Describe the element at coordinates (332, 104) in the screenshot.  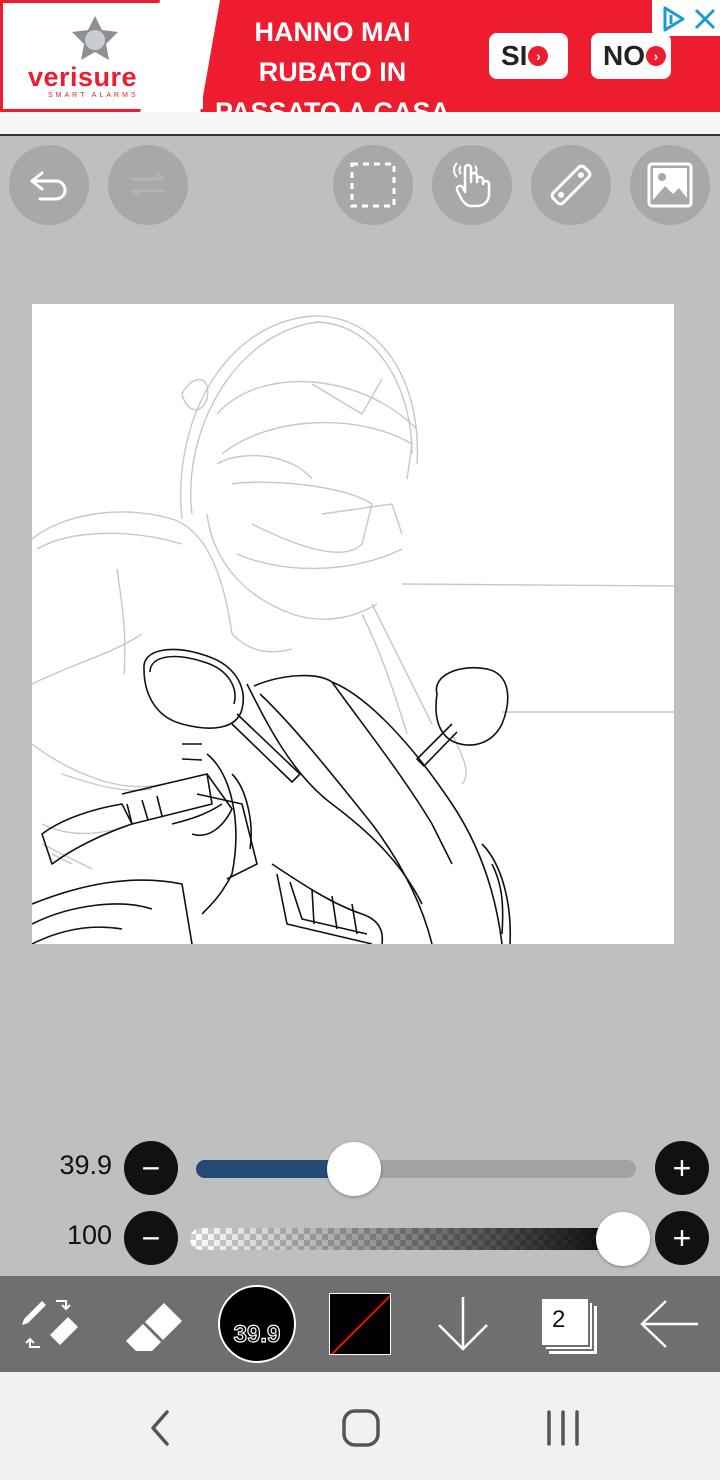
I see `ad-headline-line: PASSATO A CASA` at that location.